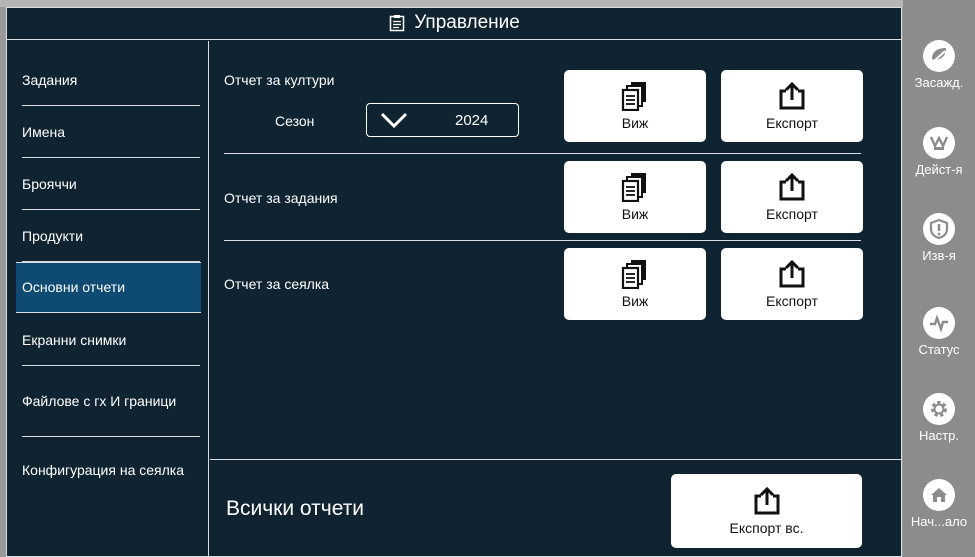  What do you see at coordinates (108, 287) in the screenshot?
I see `sidebar-item-basic-reports: Основни отчети` at bounding box center [108, 287].